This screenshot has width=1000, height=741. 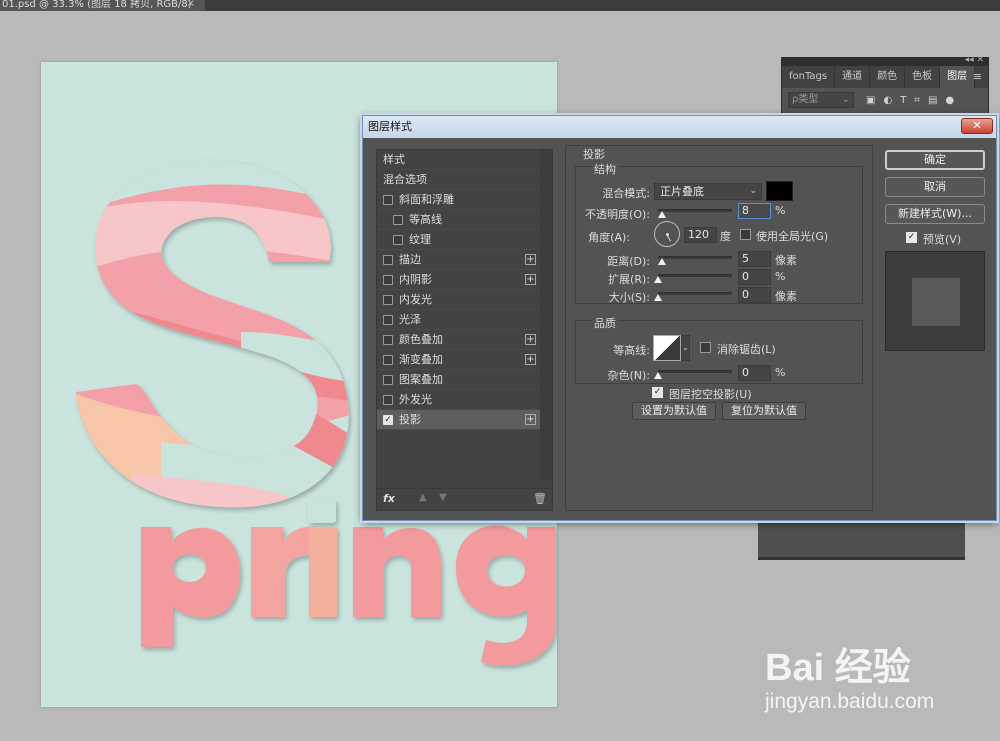 I want to click on style-item-8: 光泽, so click(x=458, y=320).